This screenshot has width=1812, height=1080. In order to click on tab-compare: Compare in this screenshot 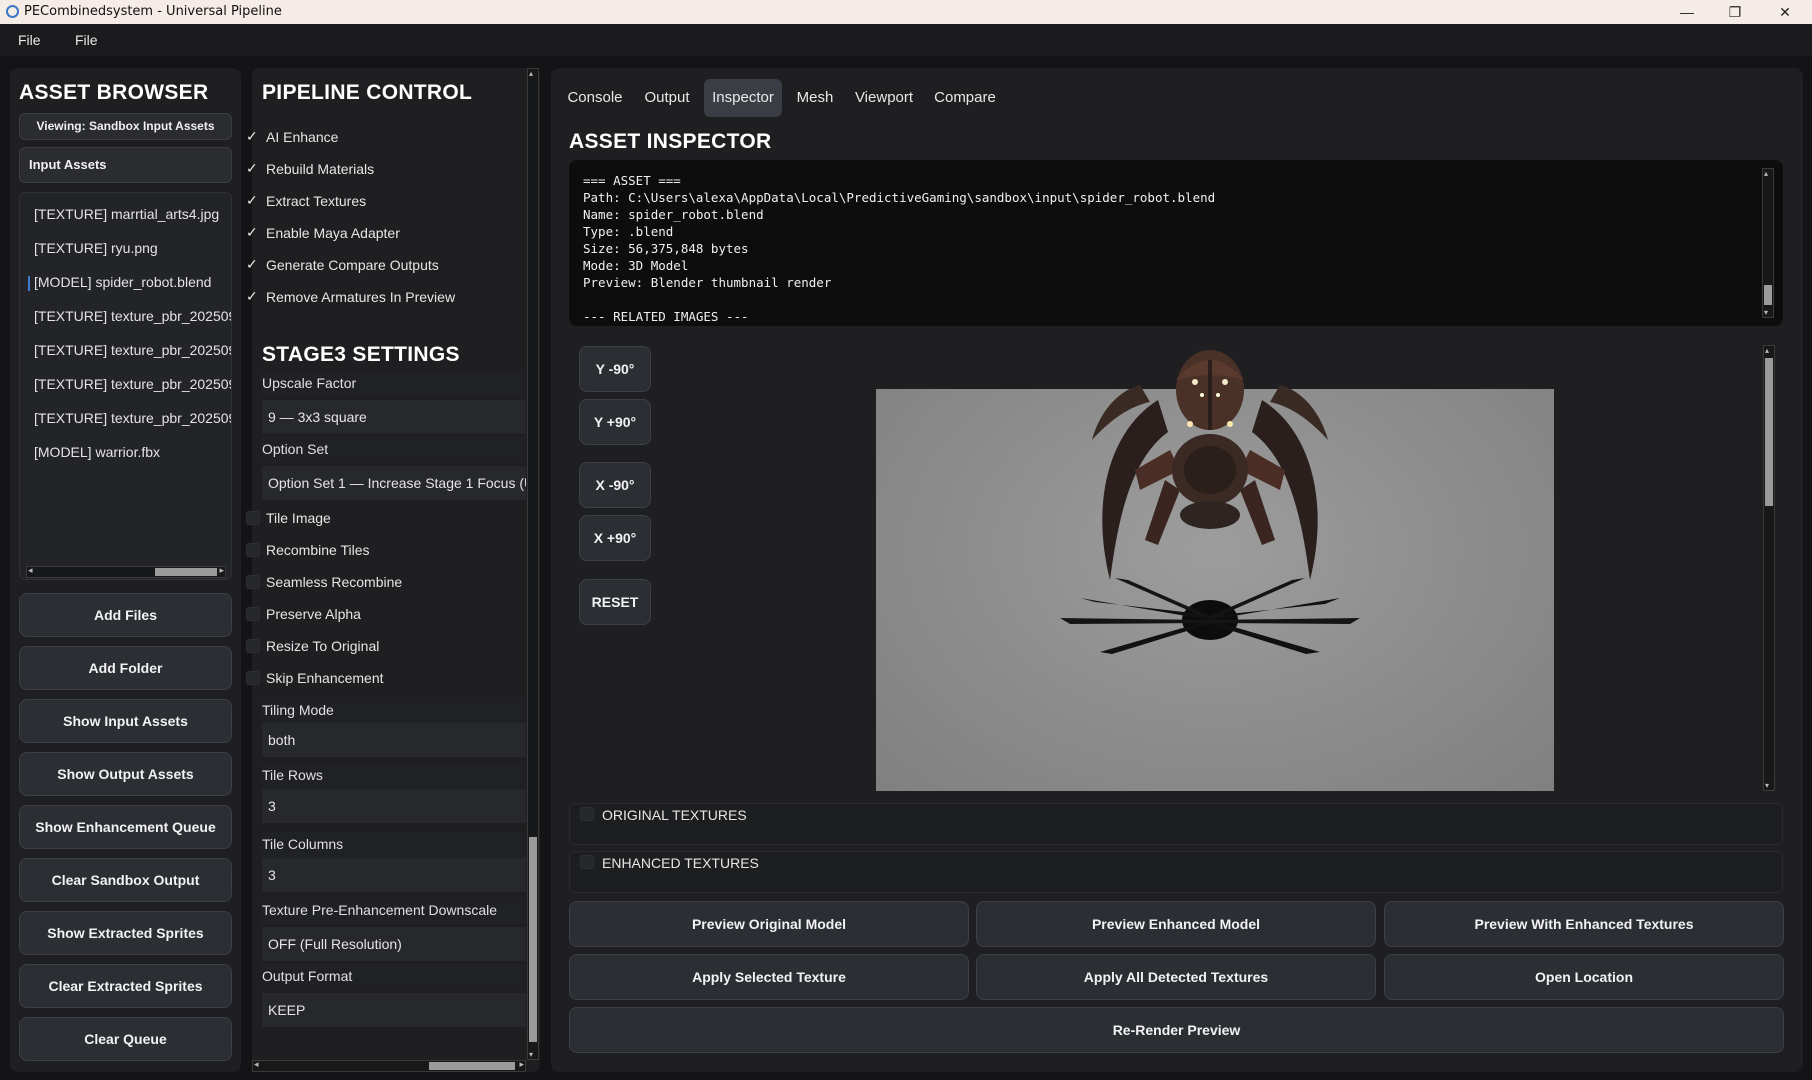, I will do `click(965, 98)`.